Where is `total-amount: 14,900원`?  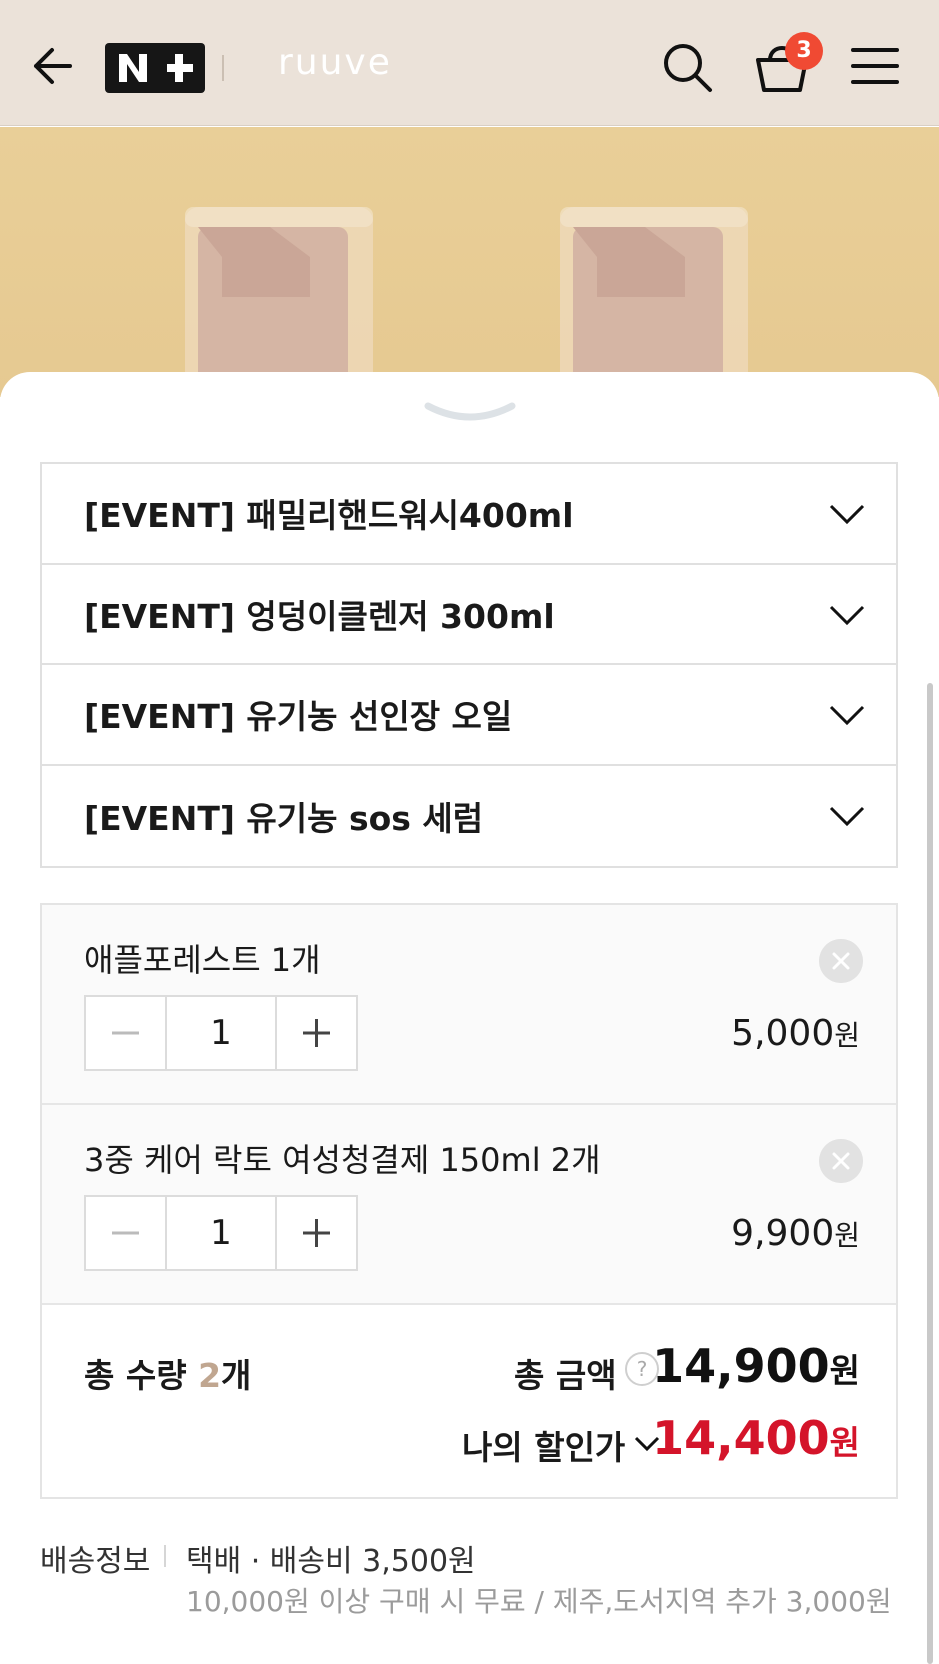 total-amount: 14,900원 is located at coordinates (756, 1366).